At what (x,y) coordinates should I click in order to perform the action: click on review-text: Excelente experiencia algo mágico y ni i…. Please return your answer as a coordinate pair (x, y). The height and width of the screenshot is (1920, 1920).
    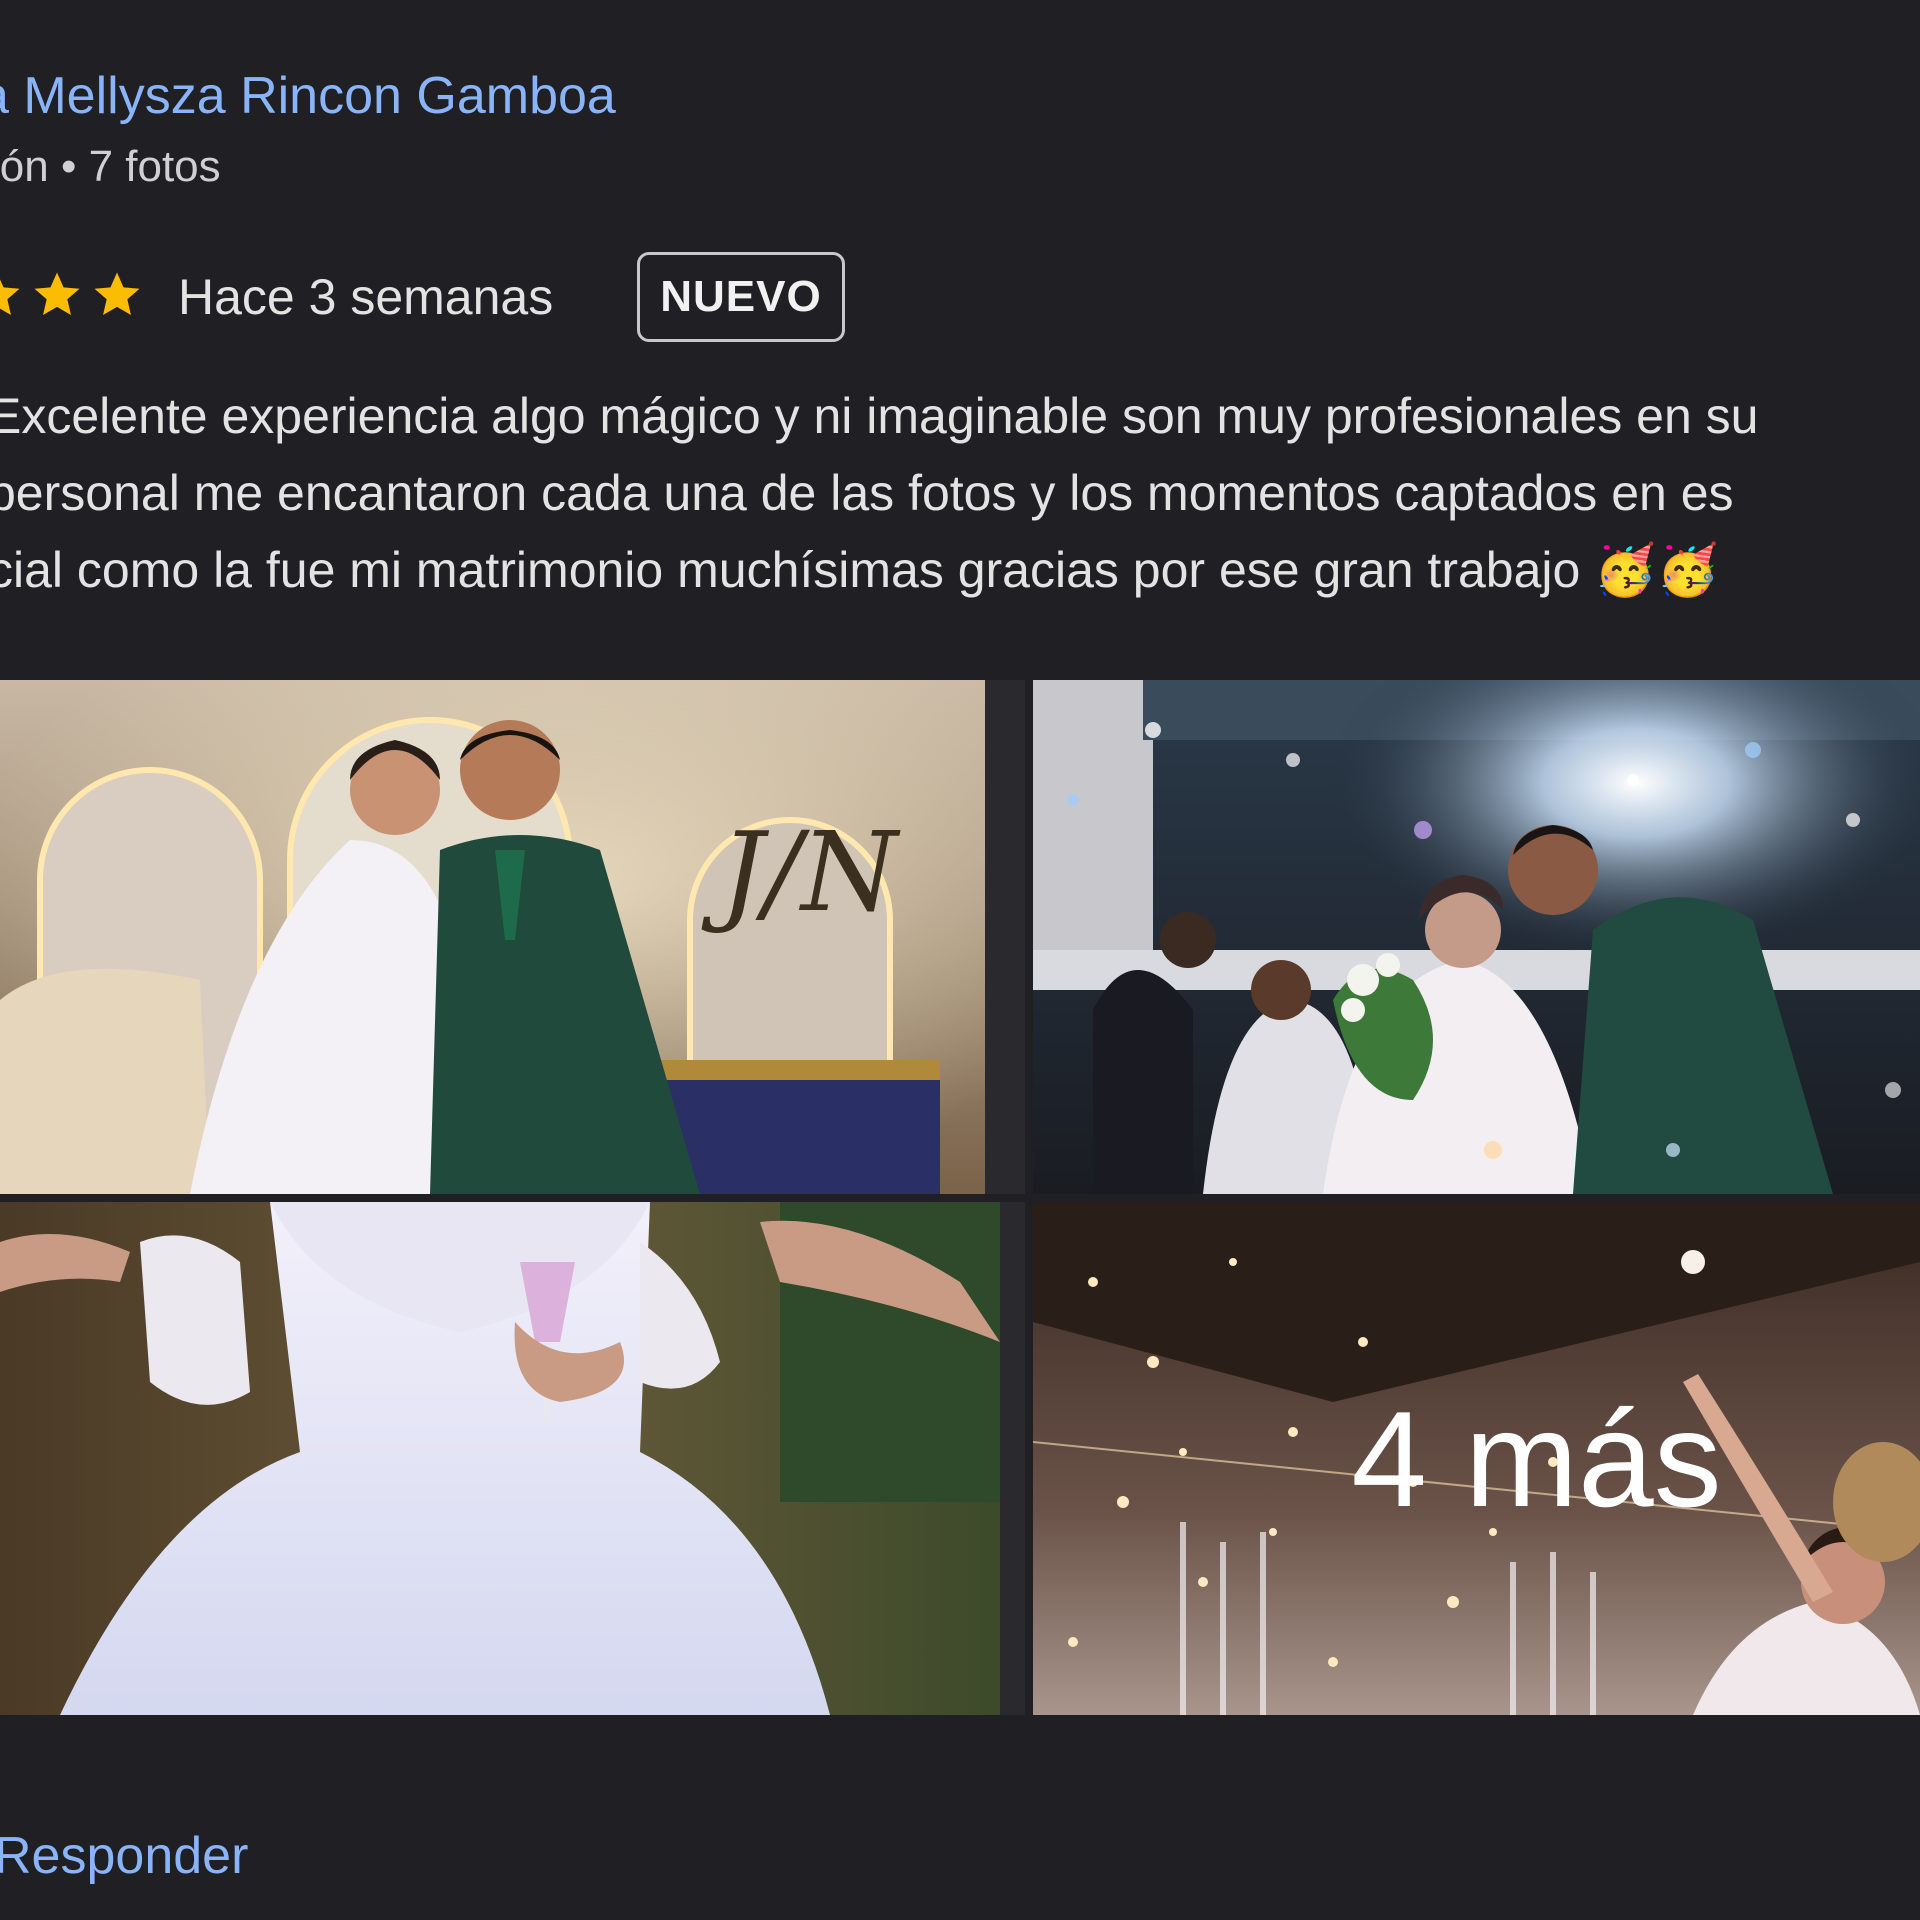
    Looking at the image, I should click on (960, 493).